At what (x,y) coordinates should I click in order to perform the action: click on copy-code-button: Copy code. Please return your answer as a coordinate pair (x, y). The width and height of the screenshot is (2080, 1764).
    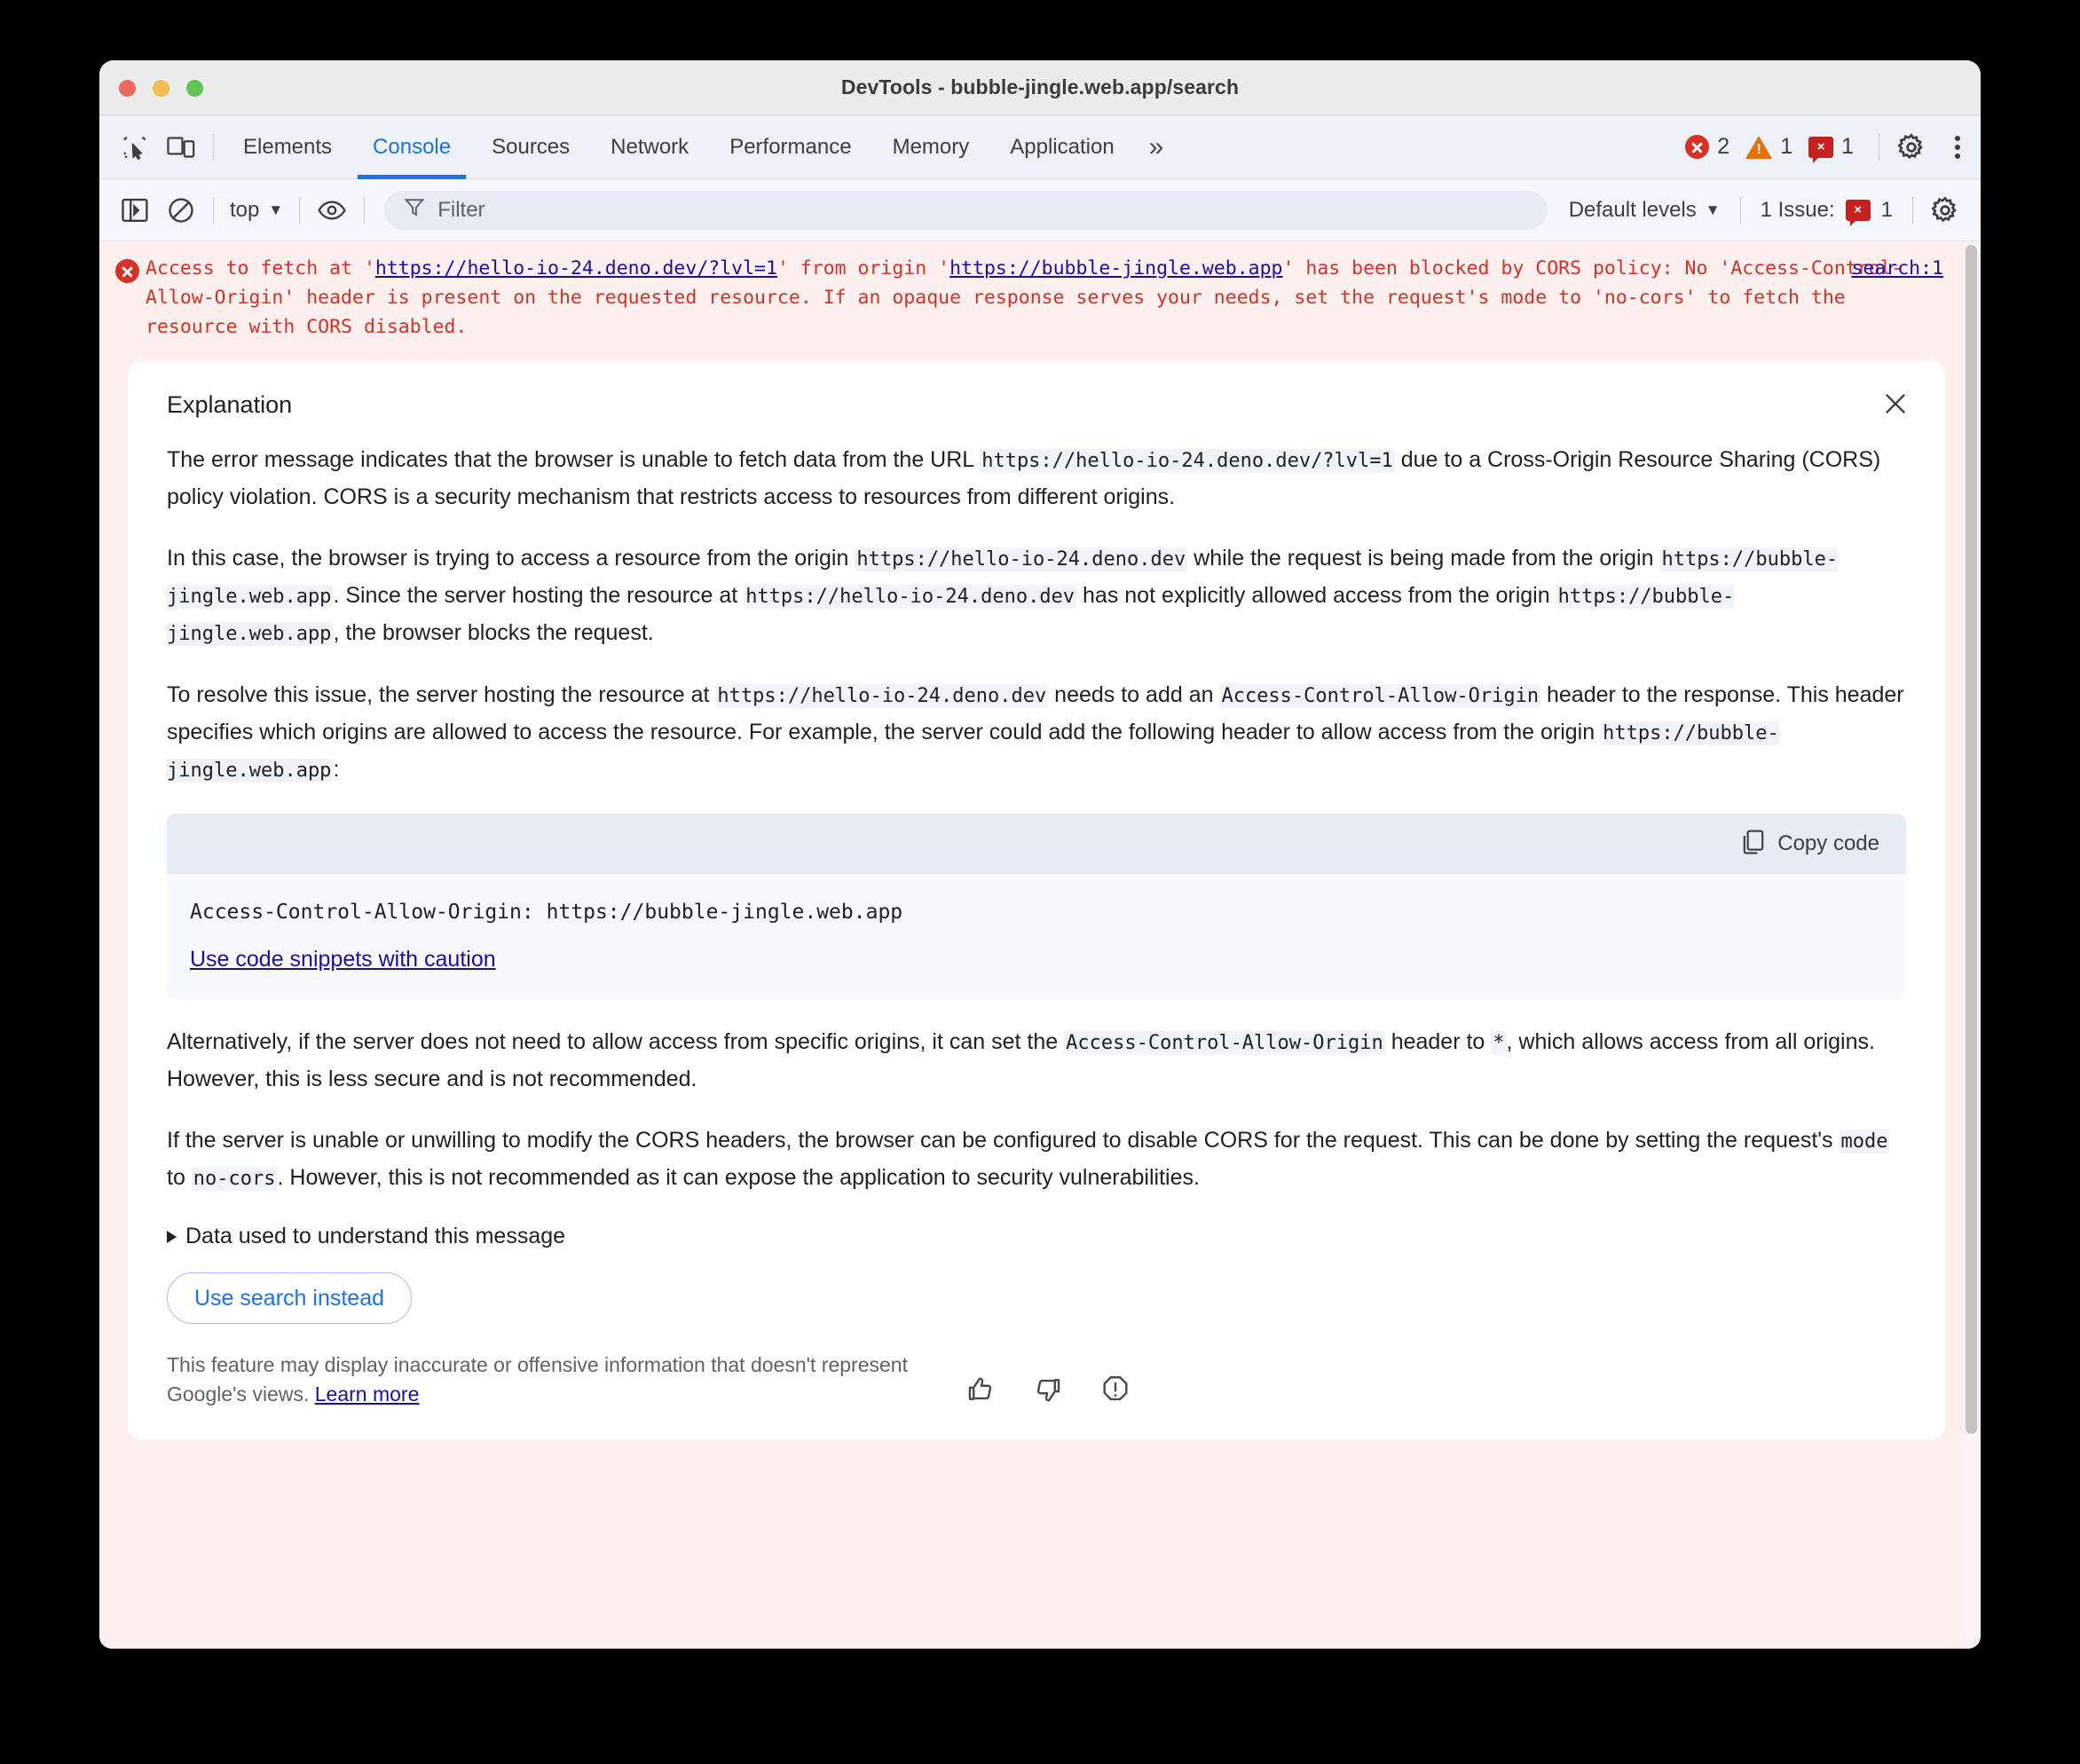
    Looking at the image, I should click on (1828, 843).